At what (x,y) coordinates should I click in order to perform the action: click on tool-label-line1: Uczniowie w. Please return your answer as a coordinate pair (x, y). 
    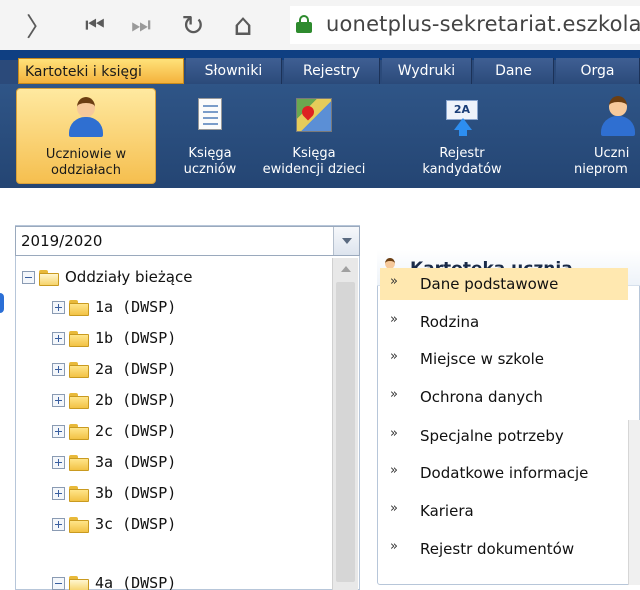
    Looking at the image, I should click on (86, 154).